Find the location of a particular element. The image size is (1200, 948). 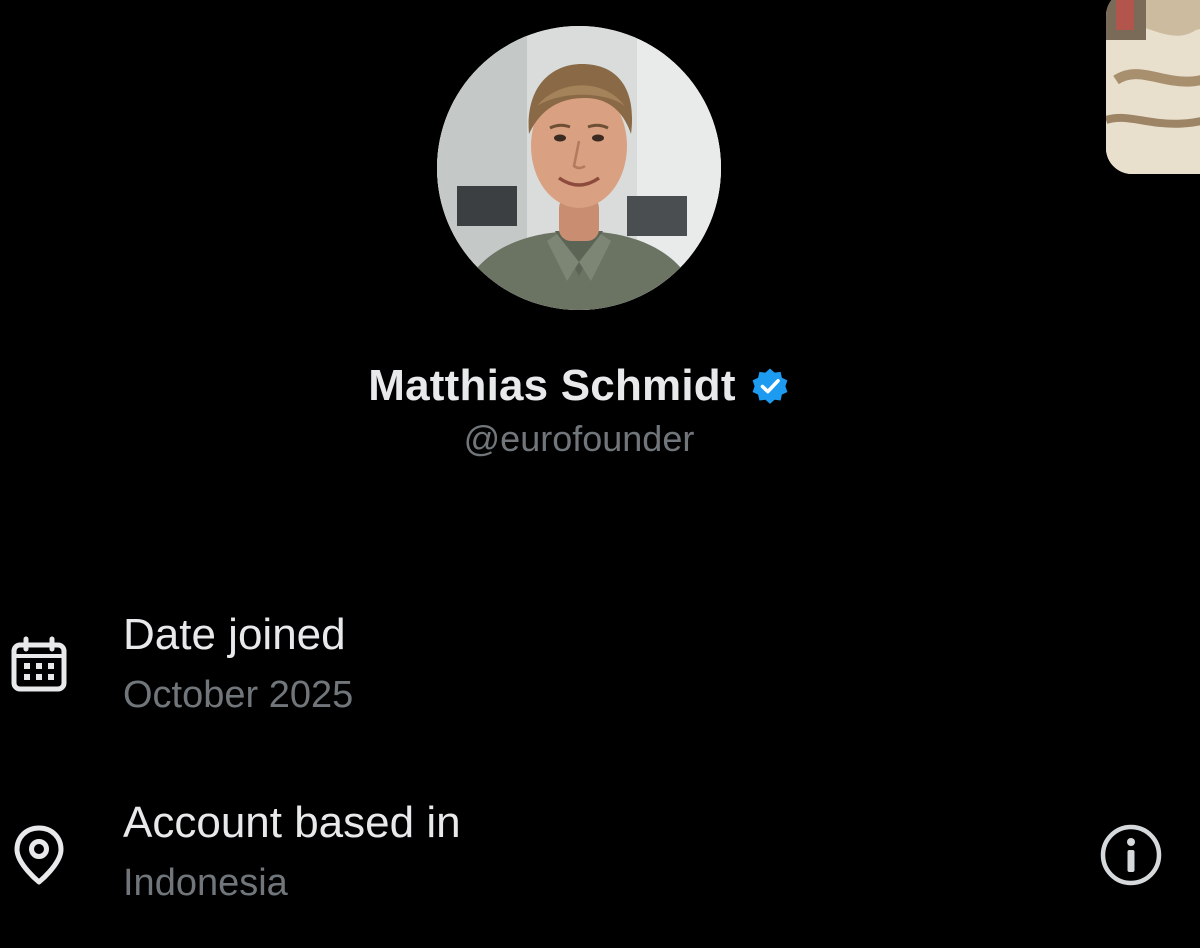

location-pin-icon is located at coordinates (39, 854).